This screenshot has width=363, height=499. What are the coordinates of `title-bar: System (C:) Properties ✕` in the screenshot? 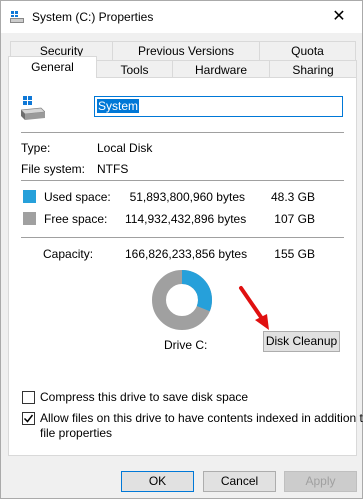 It's located at (181, 17).